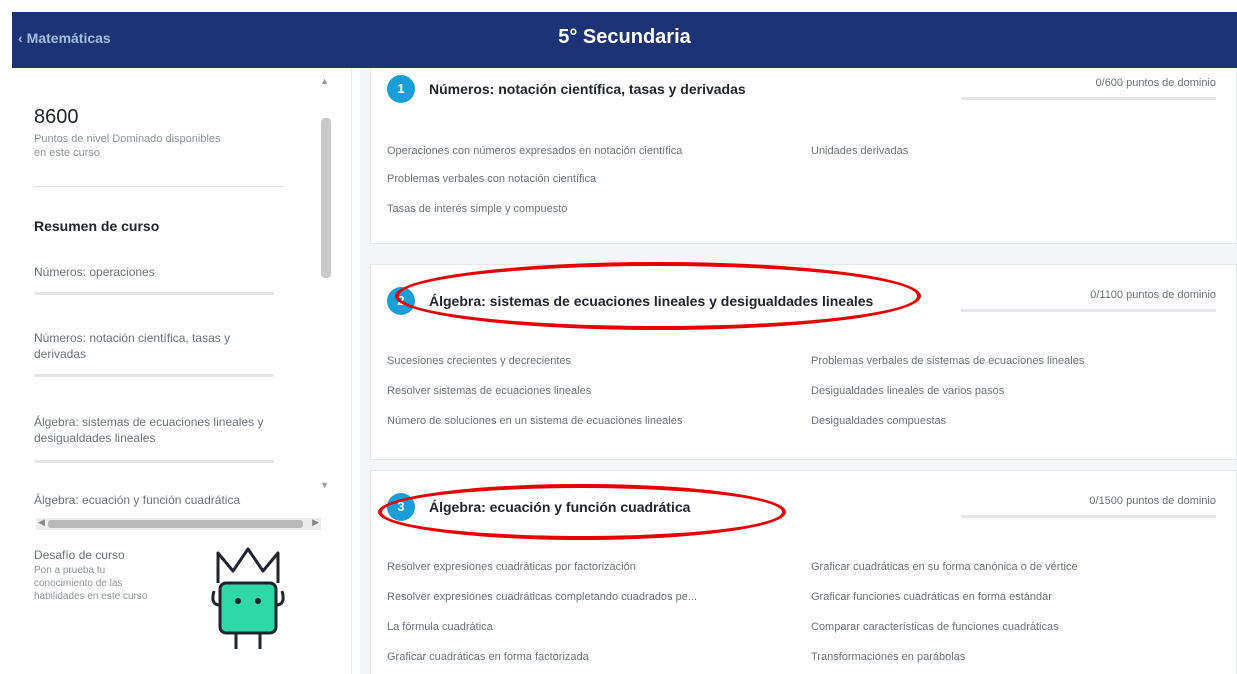  I want to click on page-title: 5° Secundaria, so click(624, 37).